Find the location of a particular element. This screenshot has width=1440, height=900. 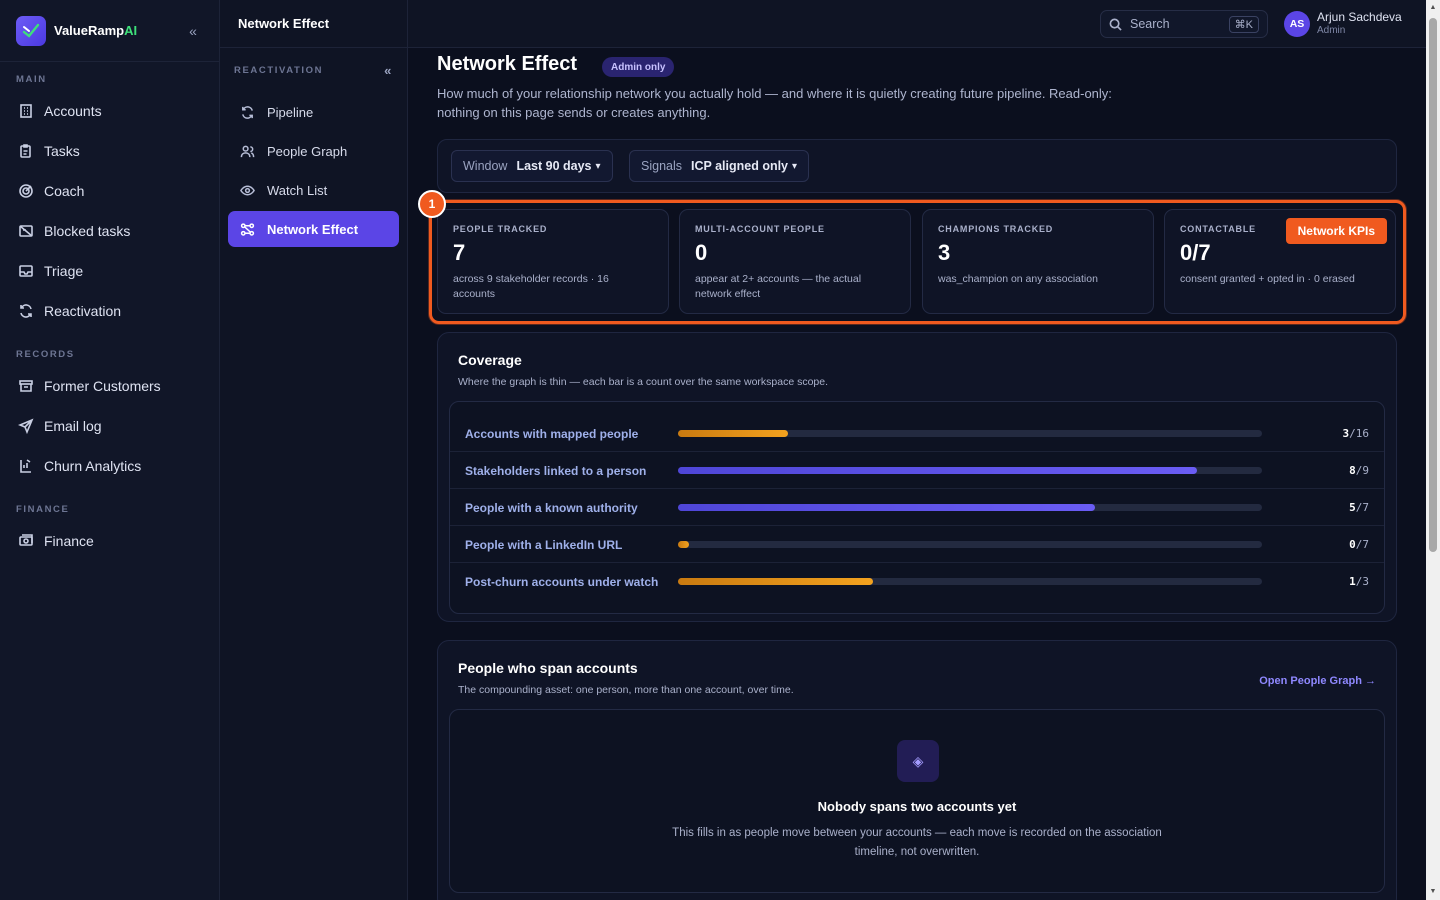

search-icon is located at coordinates (1115, 24).